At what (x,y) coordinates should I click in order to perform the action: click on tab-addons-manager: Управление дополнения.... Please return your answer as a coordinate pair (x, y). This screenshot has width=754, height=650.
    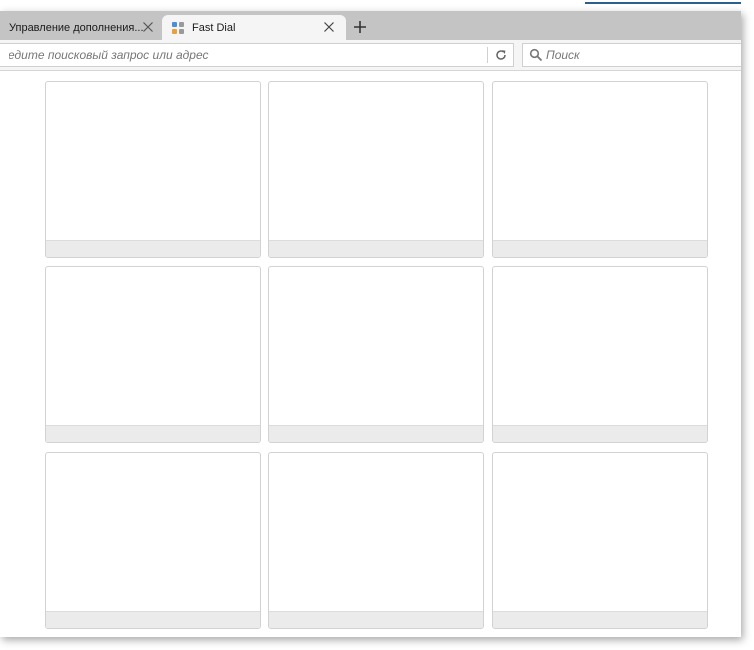
    Looking at the image, I should click on (82, 27).